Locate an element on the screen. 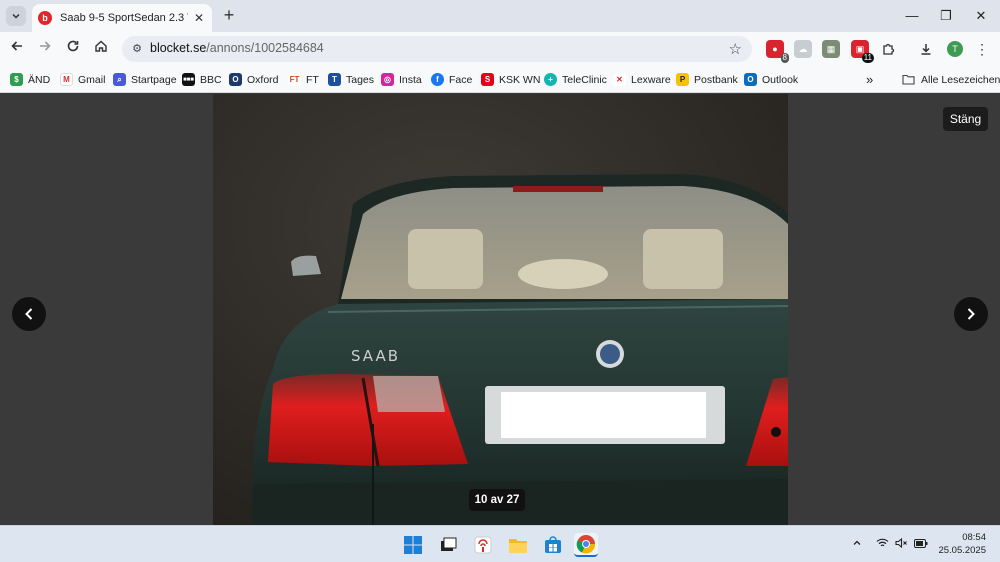 The image size is (1000, 562). next-image-button is located at coordinates (971, 314).